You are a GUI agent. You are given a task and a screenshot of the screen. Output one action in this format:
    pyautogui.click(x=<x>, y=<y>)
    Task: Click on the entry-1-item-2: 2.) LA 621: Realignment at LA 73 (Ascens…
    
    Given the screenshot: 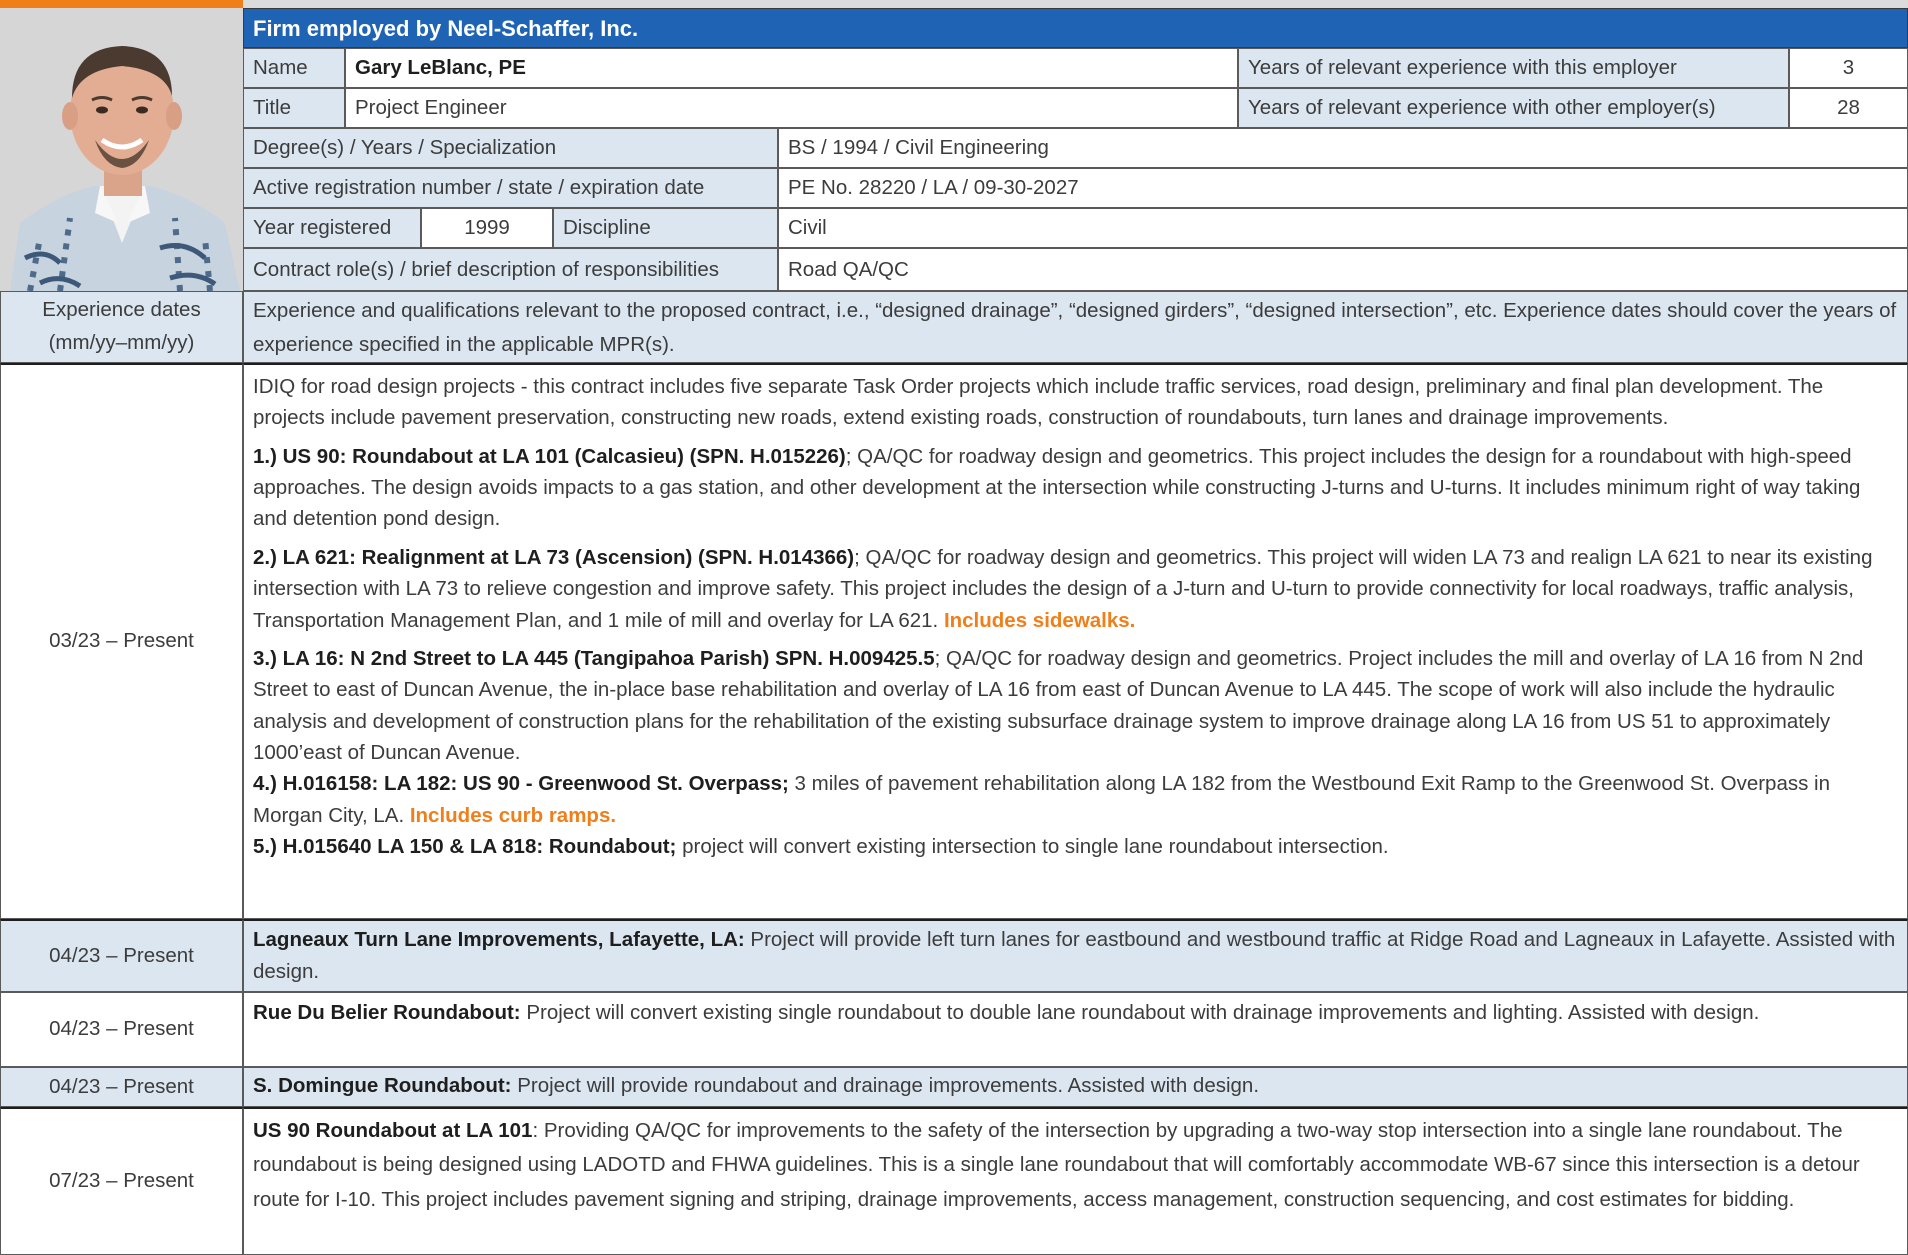 What is the action you would take?
    pyautogui.click(x=1075, y=589)
    